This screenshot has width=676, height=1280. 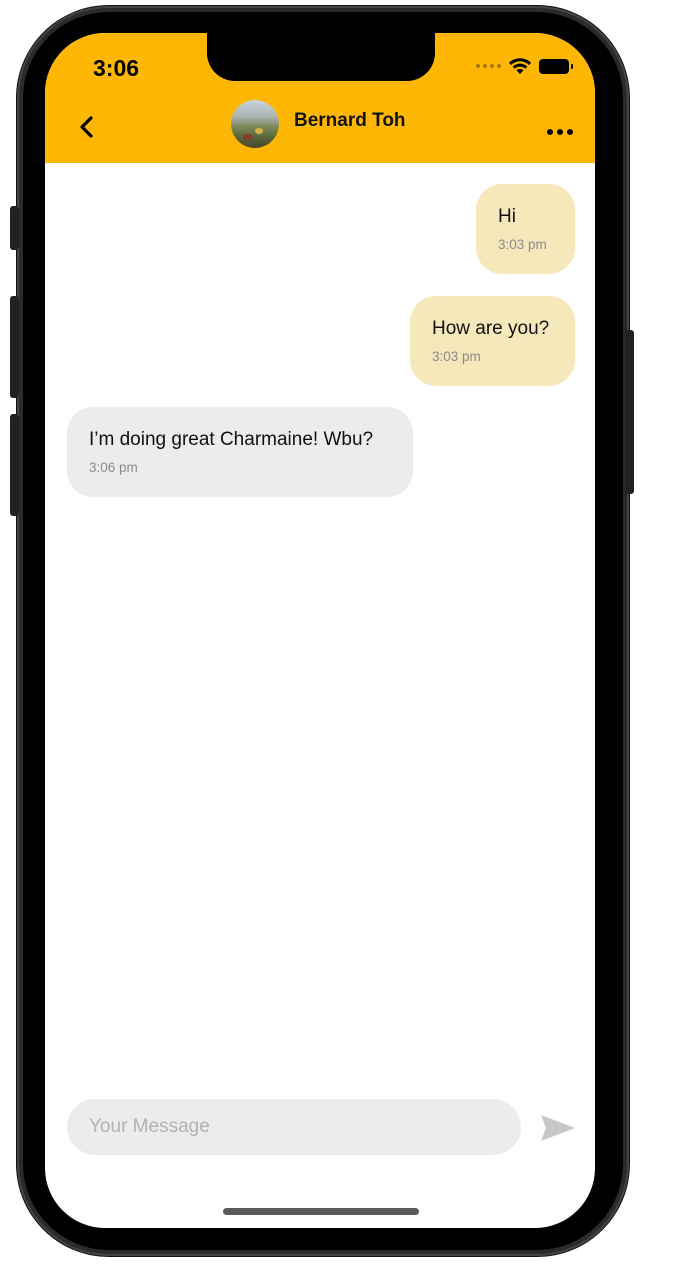 What do you see at coordinates (488, 66) in the screenshot?
I see `cellular-signal-icon` at bounding box center [488, 66].